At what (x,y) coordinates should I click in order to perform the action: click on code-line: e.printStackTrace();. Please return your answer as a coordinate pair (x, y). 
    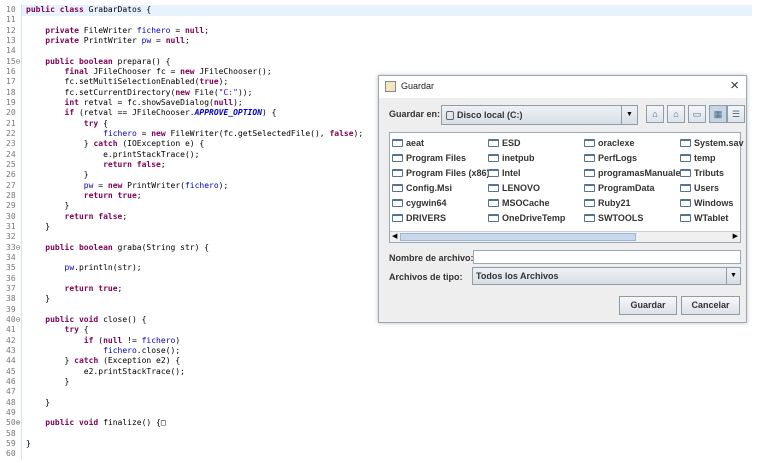
    Looking at the image, I should click on (112, 154).